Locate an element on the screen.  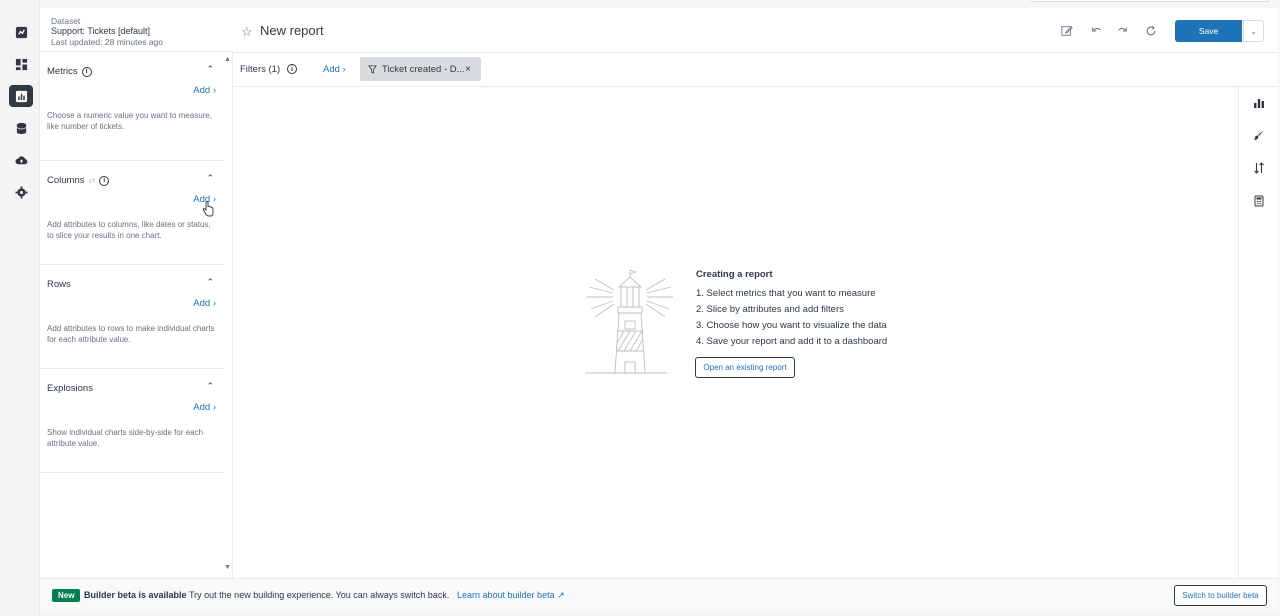
right-toolbar is located at coordinates (1258, 332).